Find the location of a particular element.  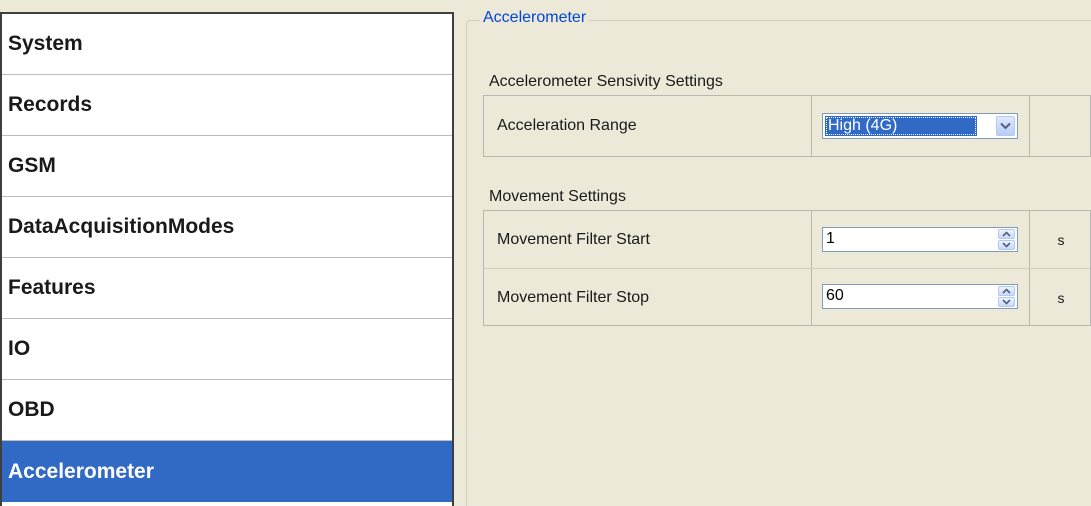

sidebar-item-label: OBD is located at coordinates (31, 409).